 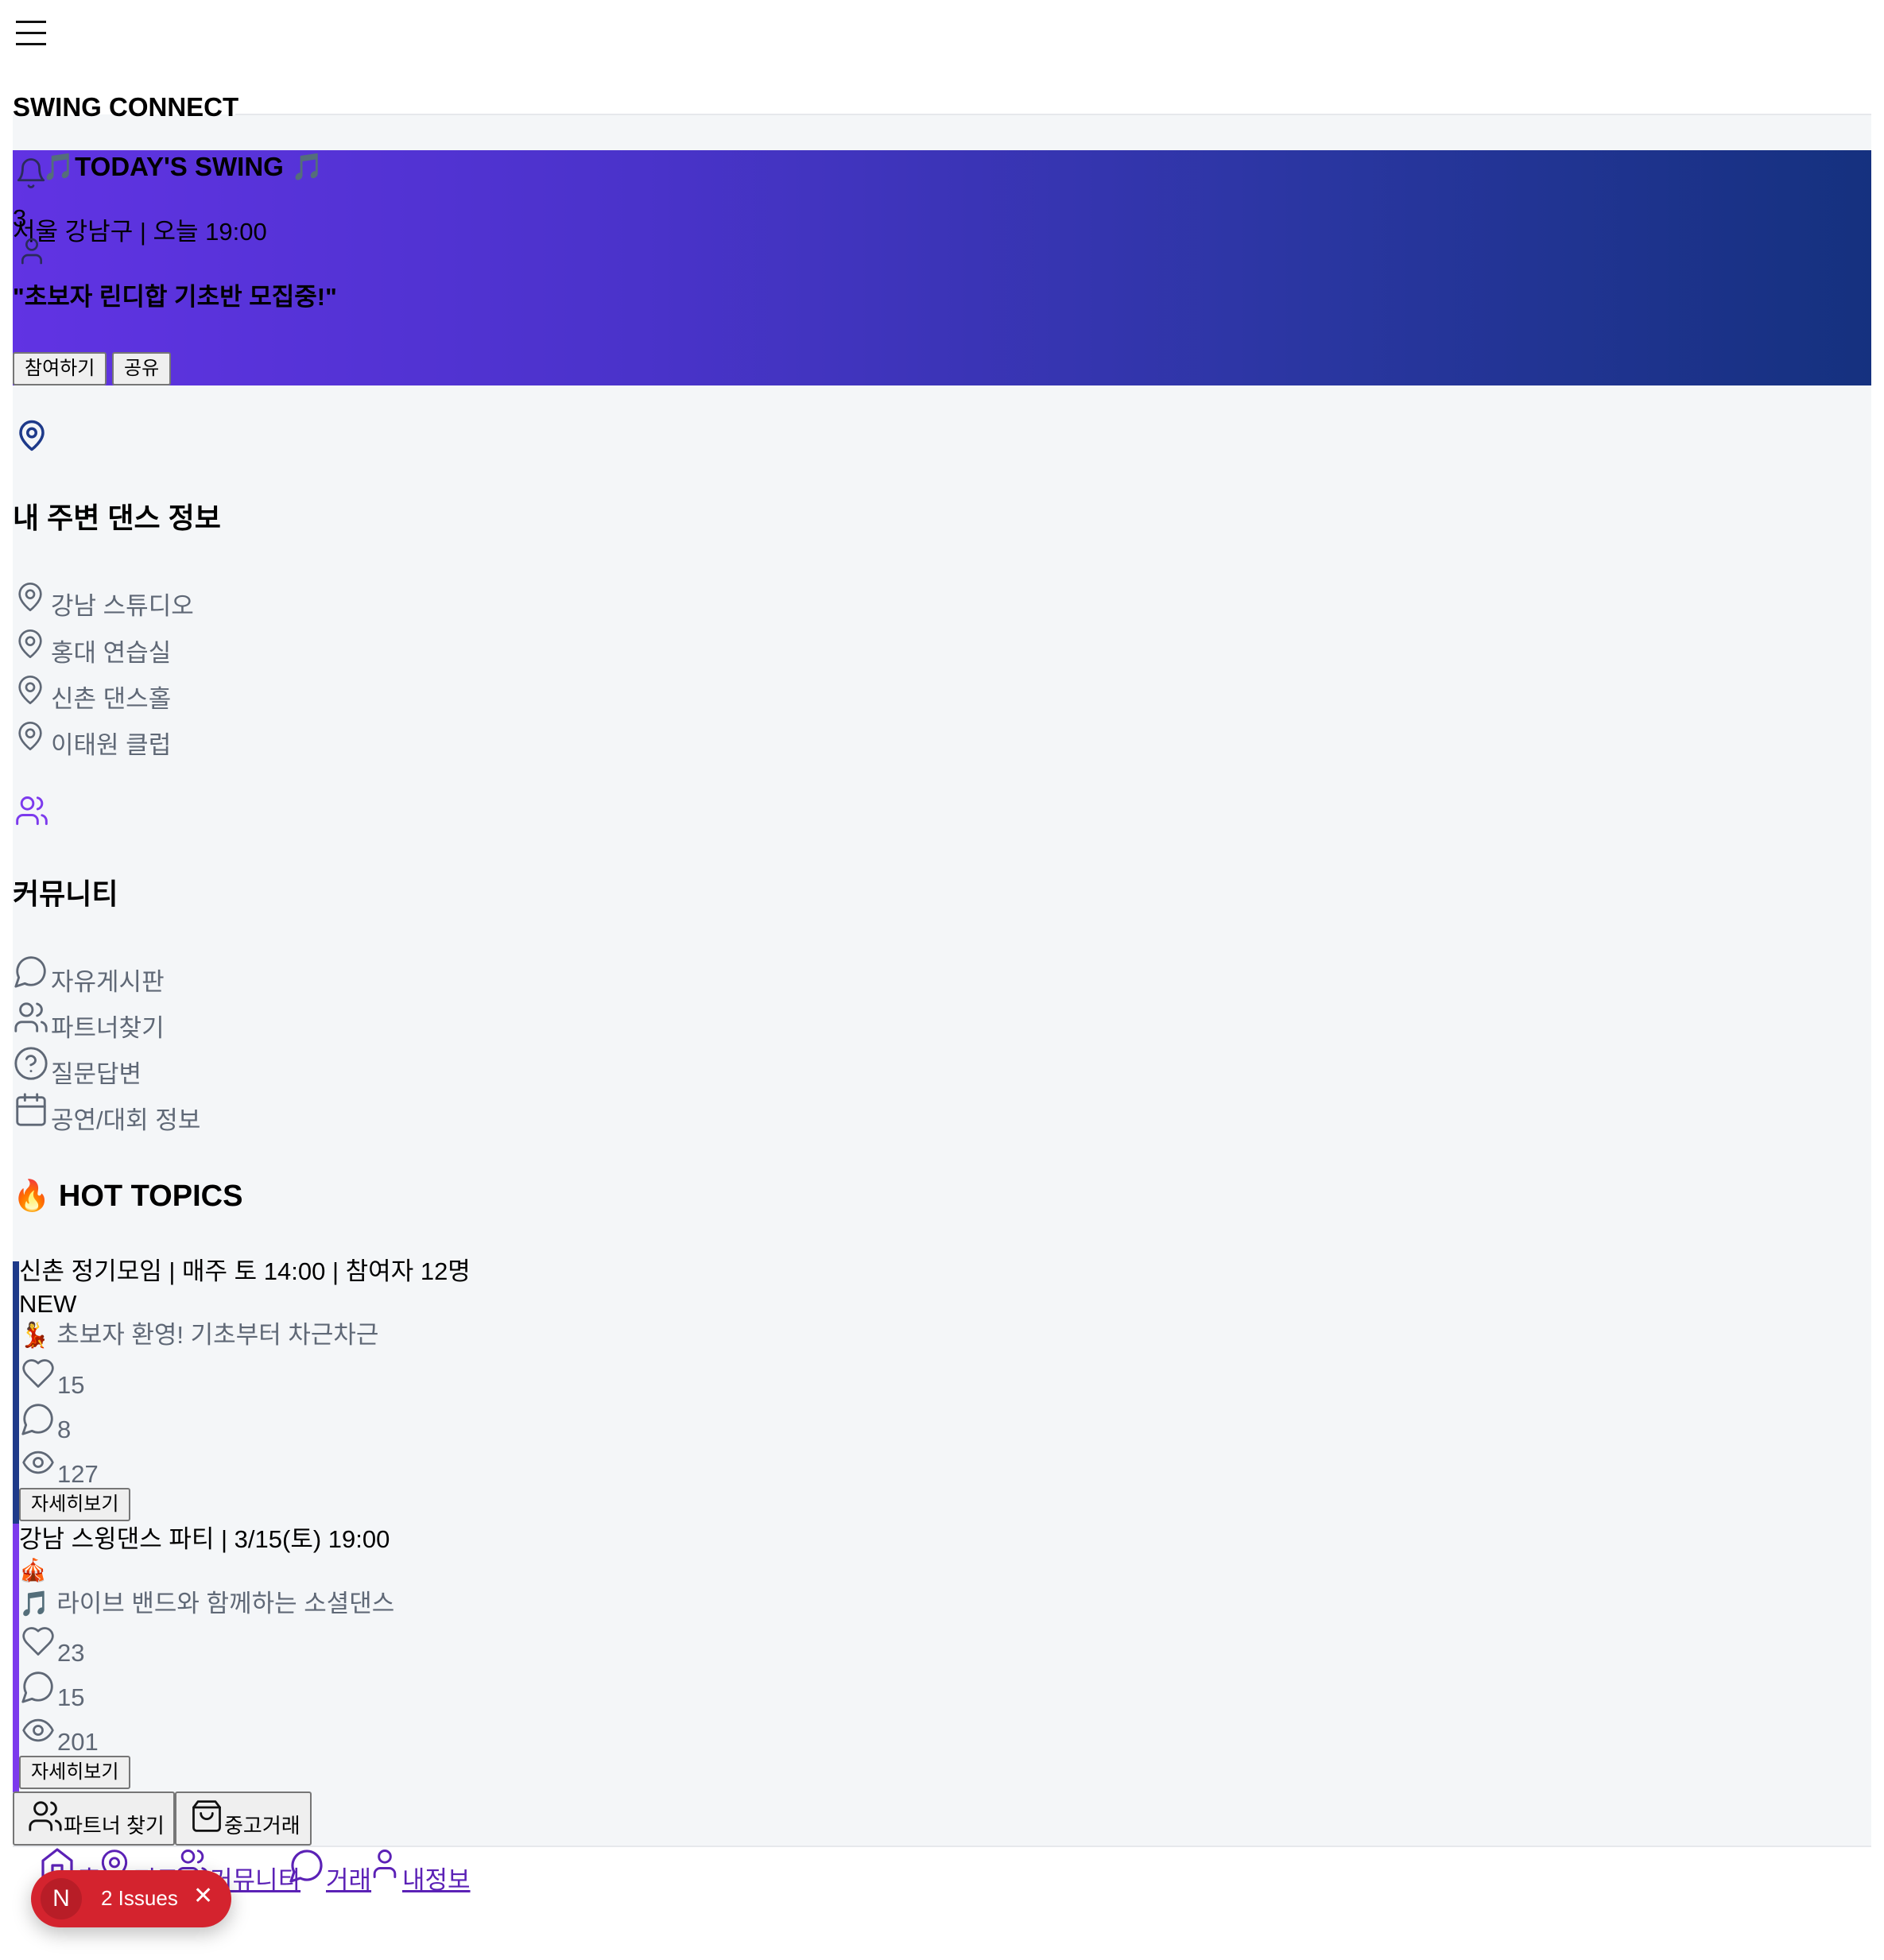 What do you see at coordinates (78, 1474) in the screenshot?
I see `post-view-count: 127` at bounding box center [78, 1474].